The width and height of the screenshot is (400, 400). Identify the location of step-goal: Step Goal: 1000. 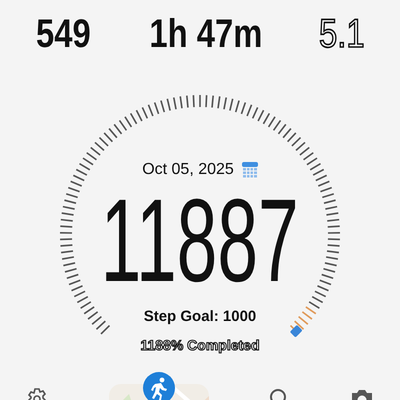
(200, 316).